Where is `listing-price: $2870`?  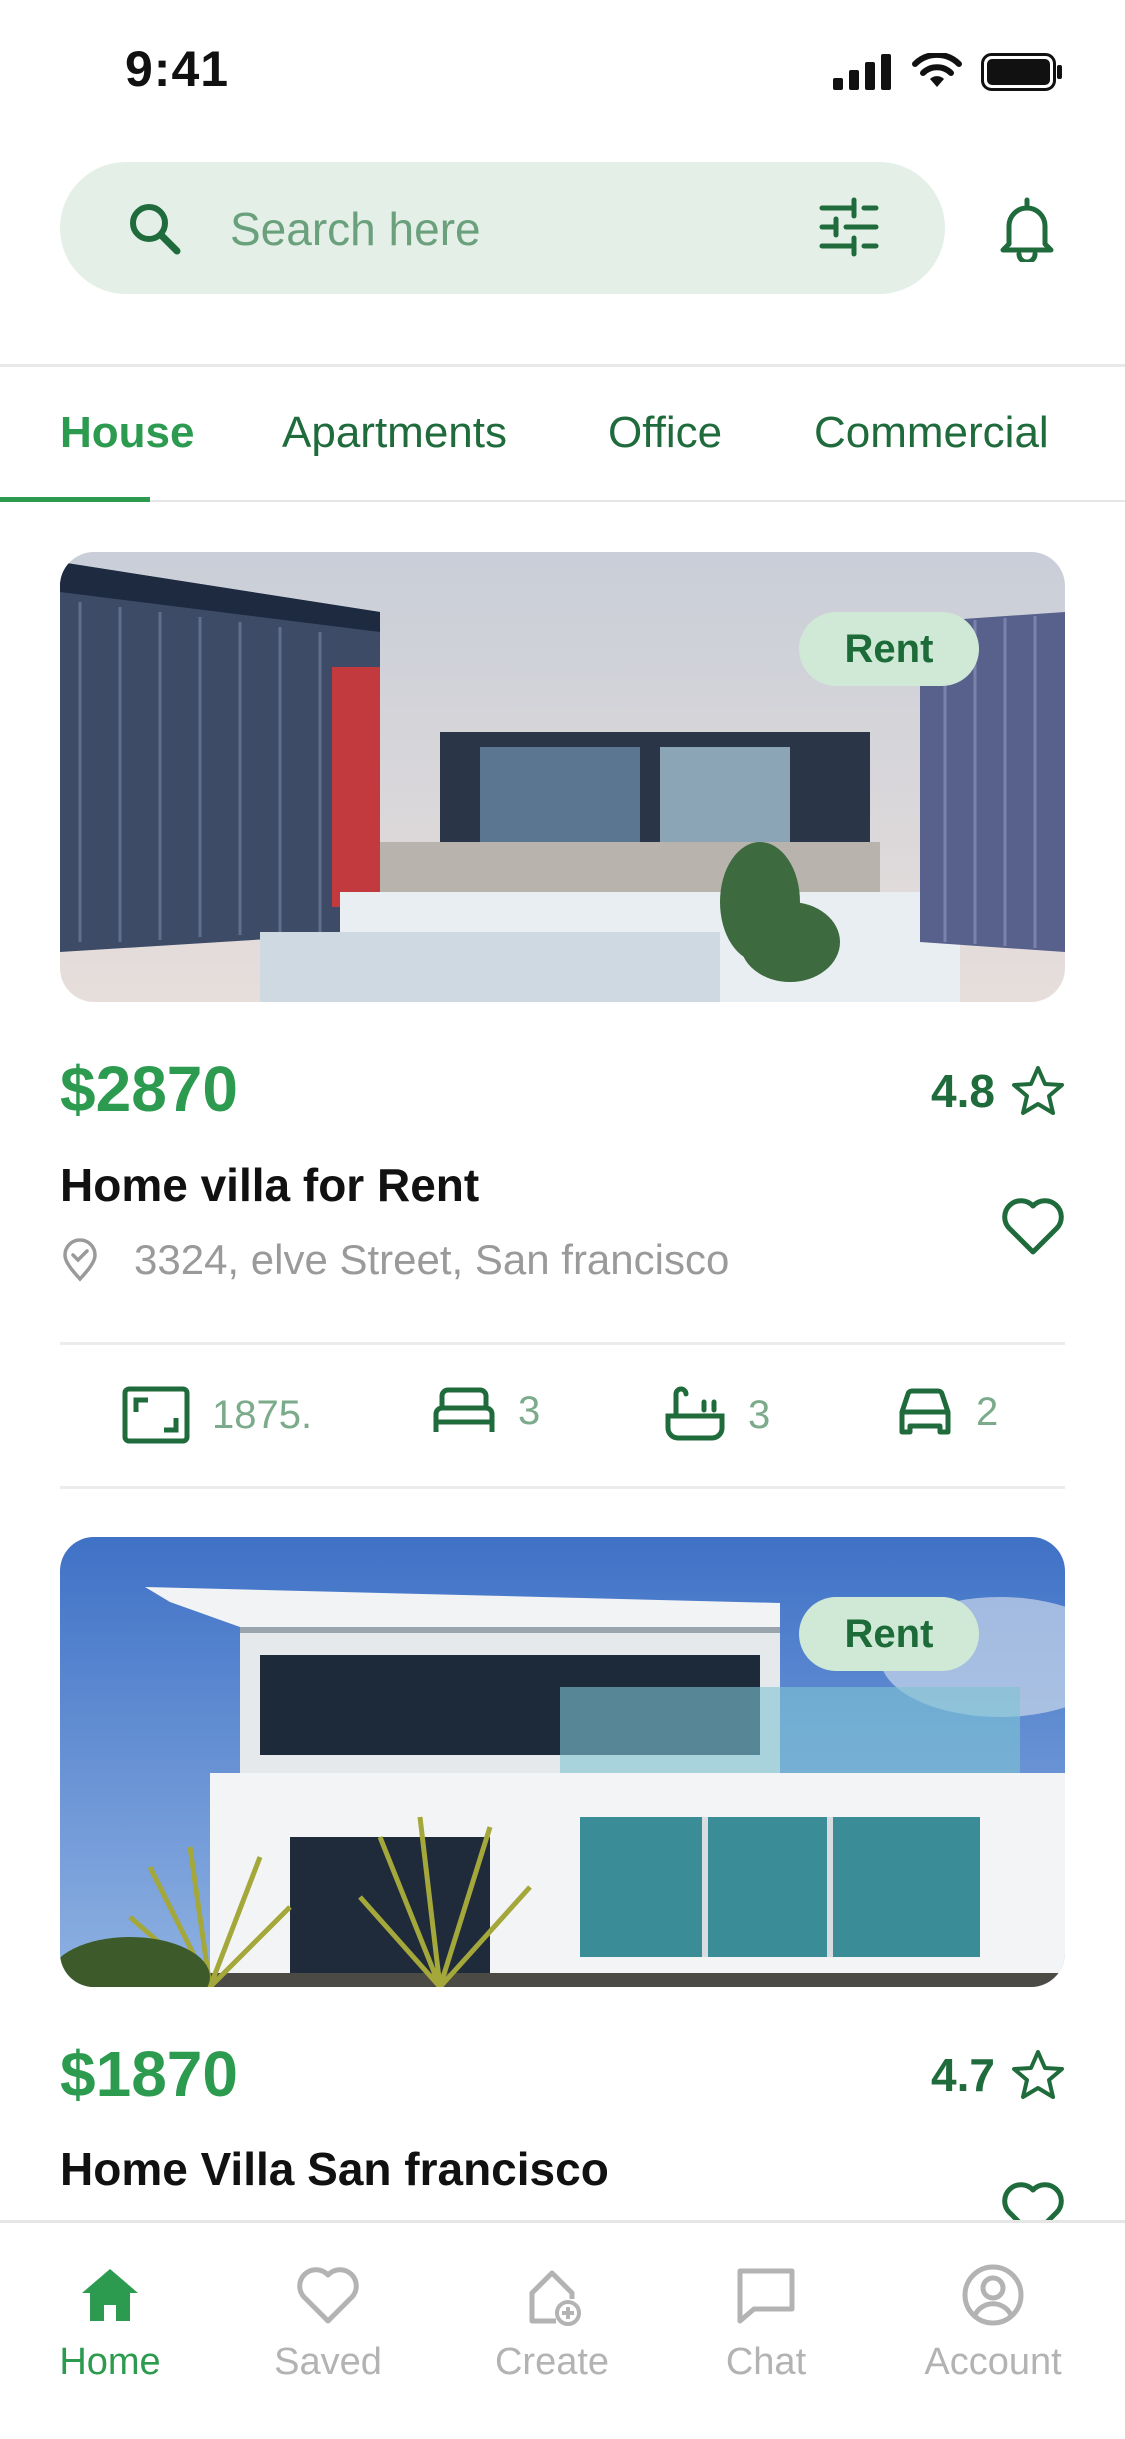
listing-price: $2870 is located at coordinates (149, 1089).